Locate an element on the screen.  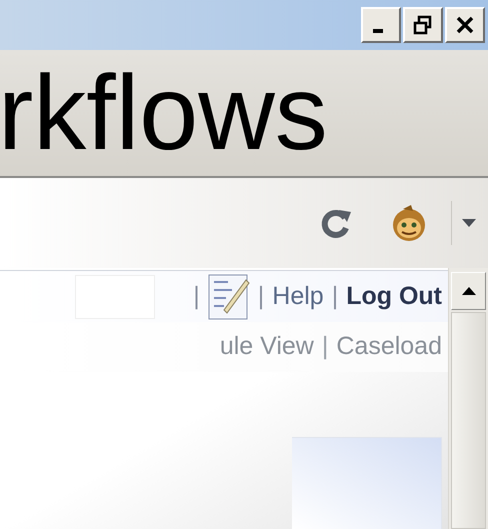
close-icon is located at coordinates (465, 25).